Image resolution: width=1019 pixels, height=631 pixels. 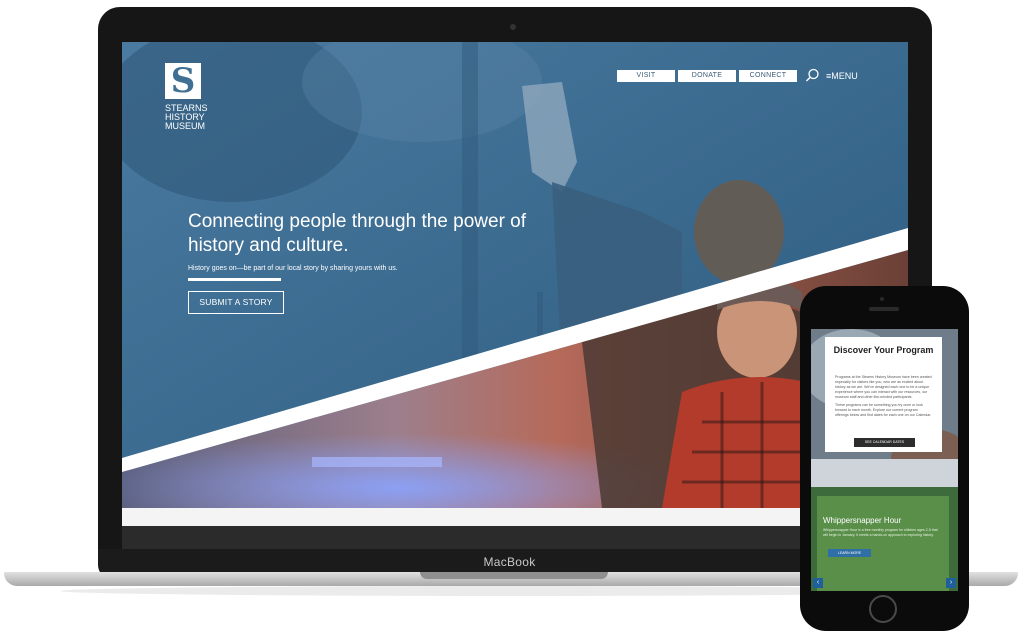 What do you see at coordinates (205, 117) in the screenshot?
I see `logo-wordmark: STEARNS HISTORY MUSEUM` at bounding box center [205, 117].